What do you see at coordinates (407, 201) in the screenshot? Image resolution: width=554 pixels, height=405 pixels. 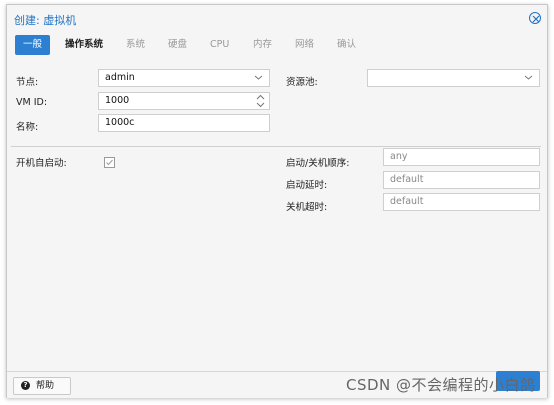 I see `shutdown-timeout-placeholder: default` at bounding box center [407, 201].